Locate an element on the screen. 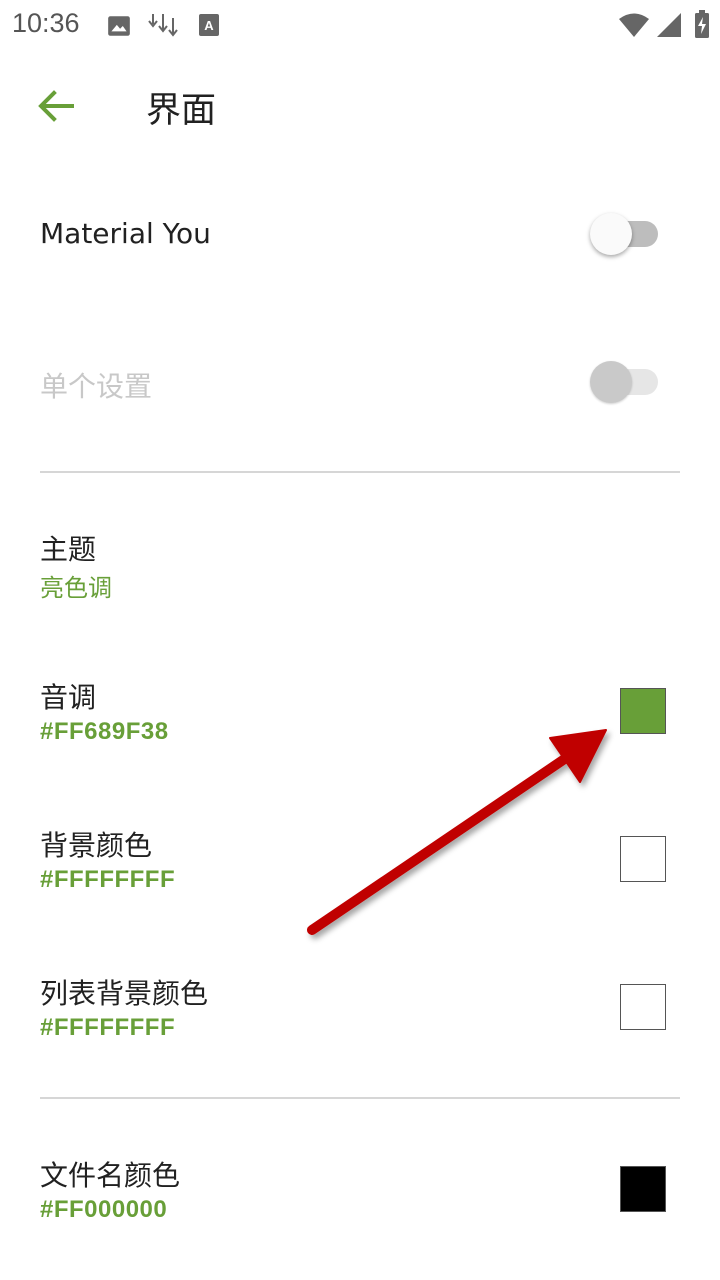  arrow-left-icon is located at coordinates (56, 106).